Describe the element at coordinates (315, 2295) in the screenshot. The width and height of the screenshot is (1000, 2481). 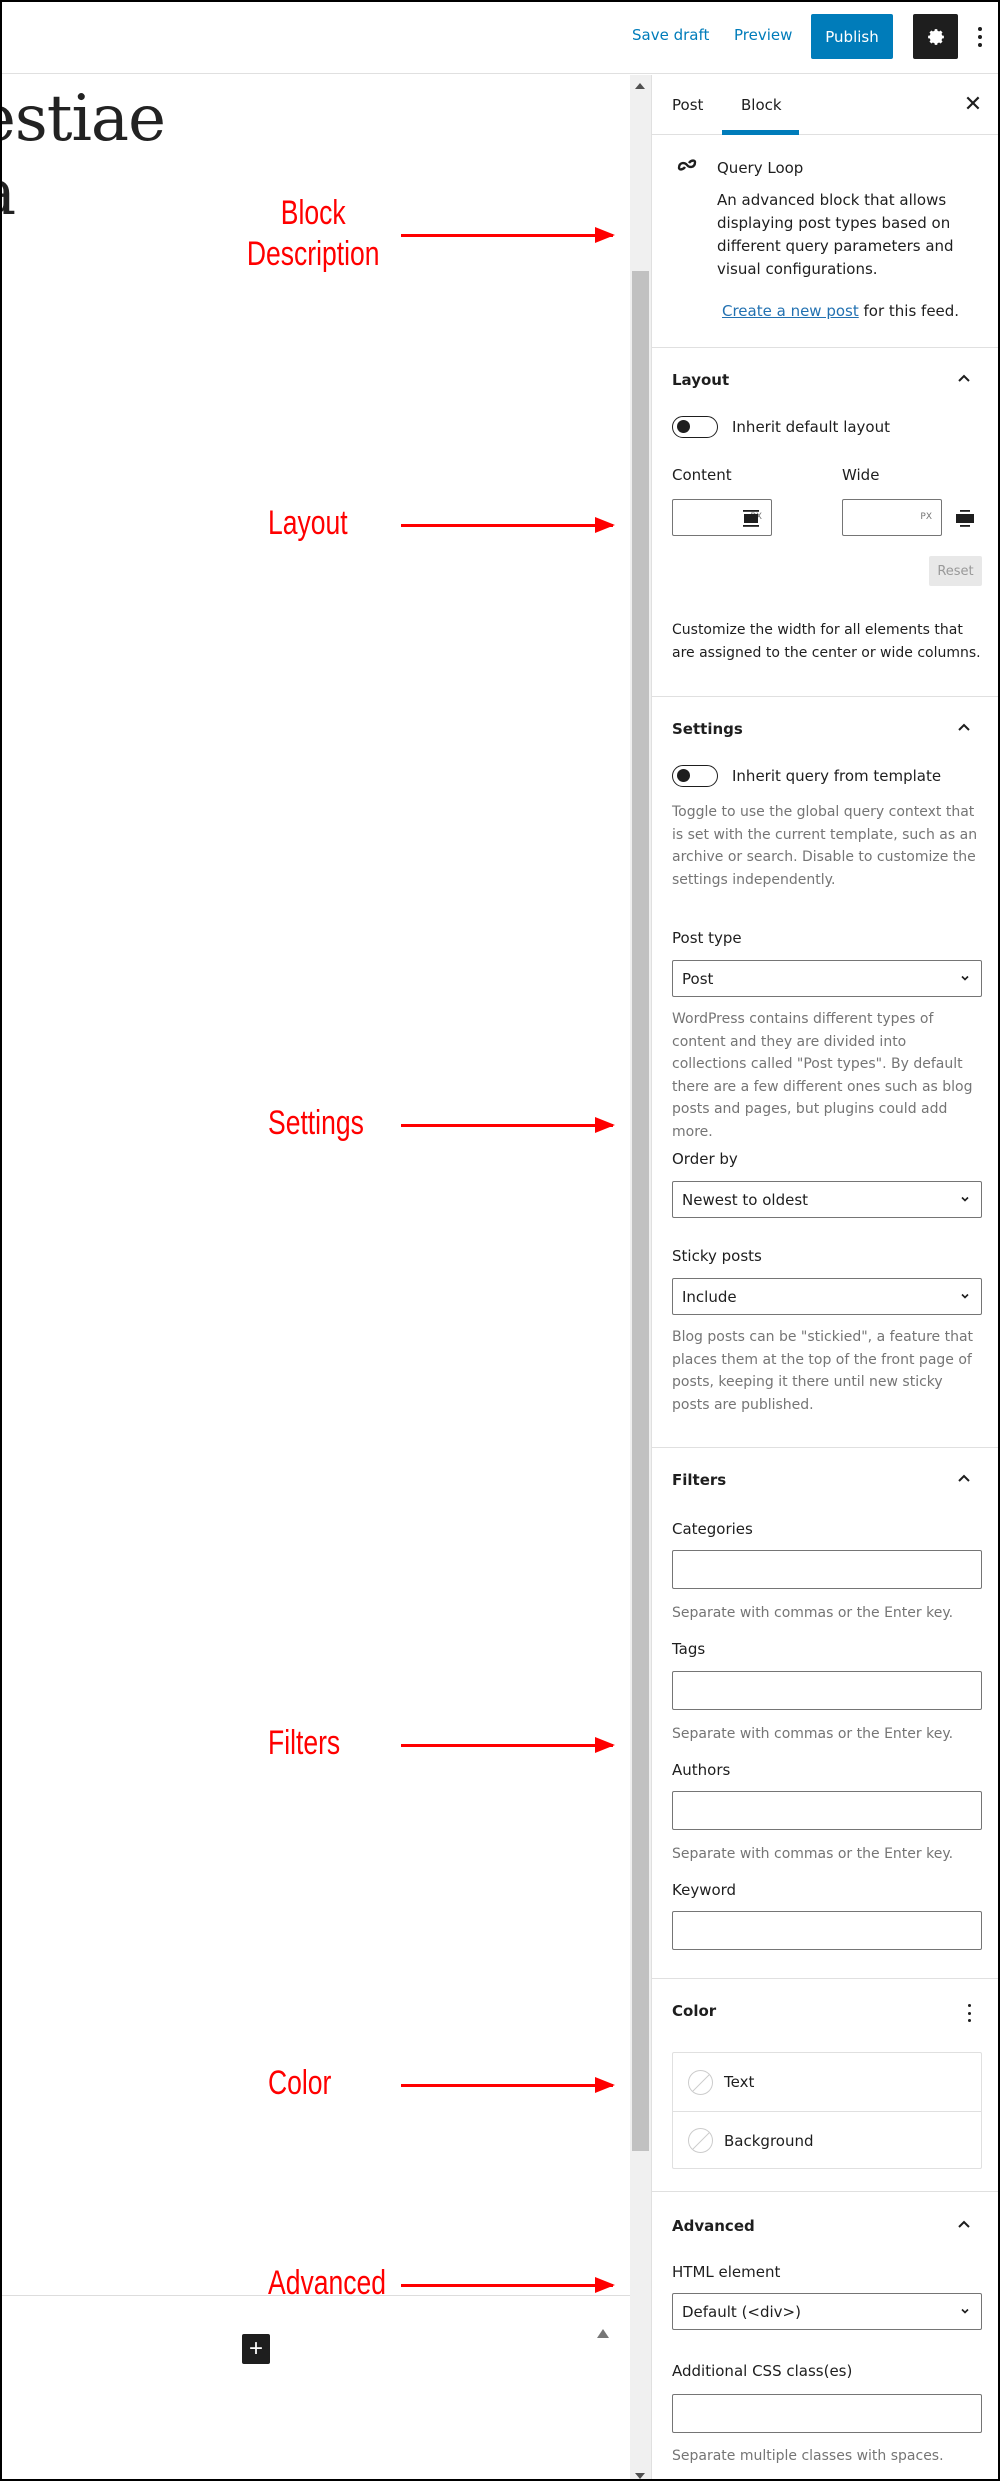
I see `editor-footer-divider` at that location.